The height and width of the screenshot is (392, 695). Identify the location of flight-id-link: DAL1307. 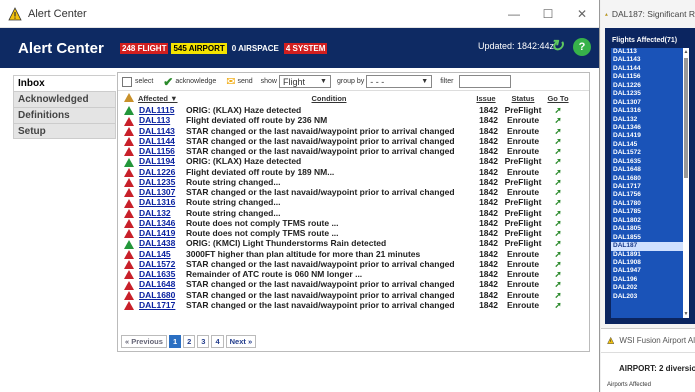
(161, 192).